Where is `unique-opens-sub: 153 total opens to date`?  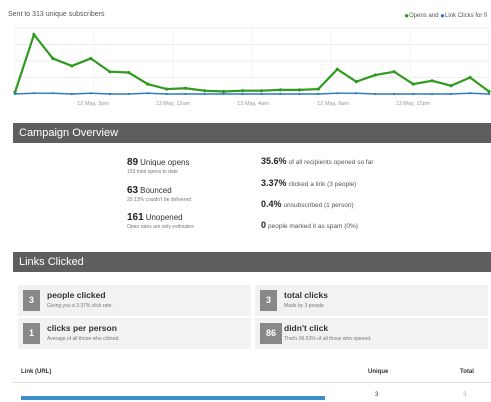
unique-opens-sub: 153 total opens to date is located at coordinates (152, 172).